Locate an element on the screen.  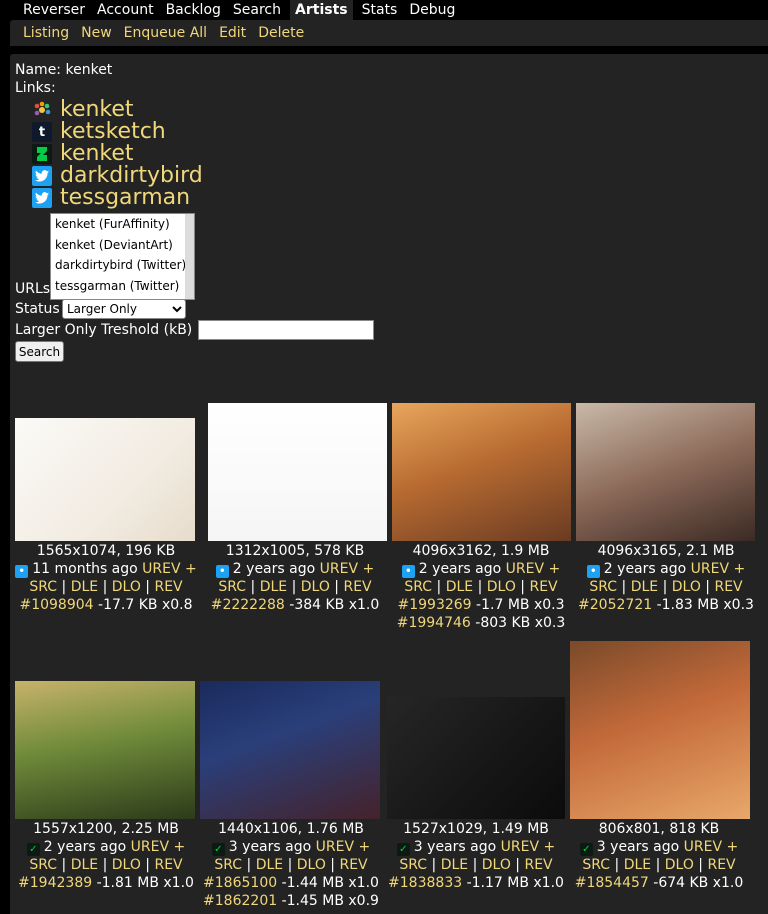
subnav-new: New is located at coordinates (96, 33).